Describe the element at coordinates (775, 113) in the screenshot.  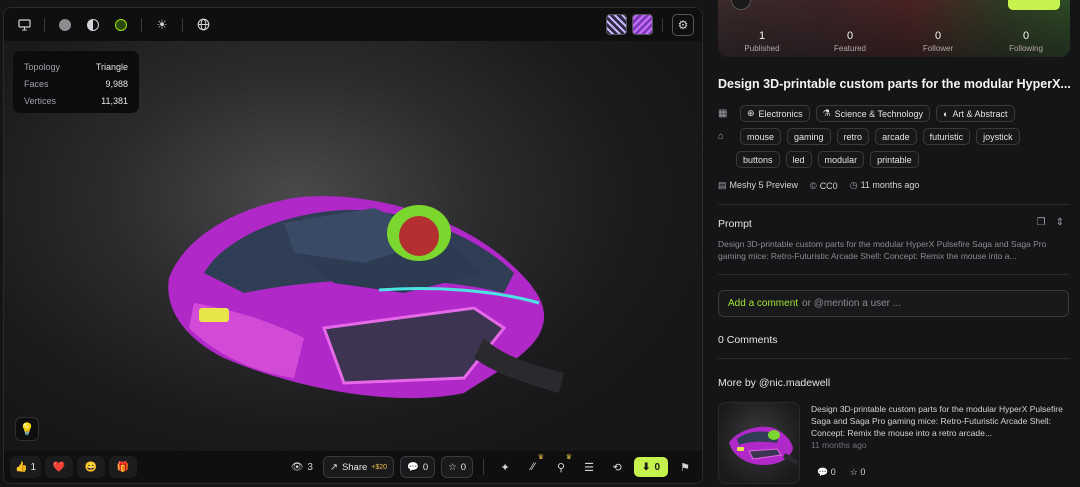
I see `category-chip: ⊕ Electronics` at that location.